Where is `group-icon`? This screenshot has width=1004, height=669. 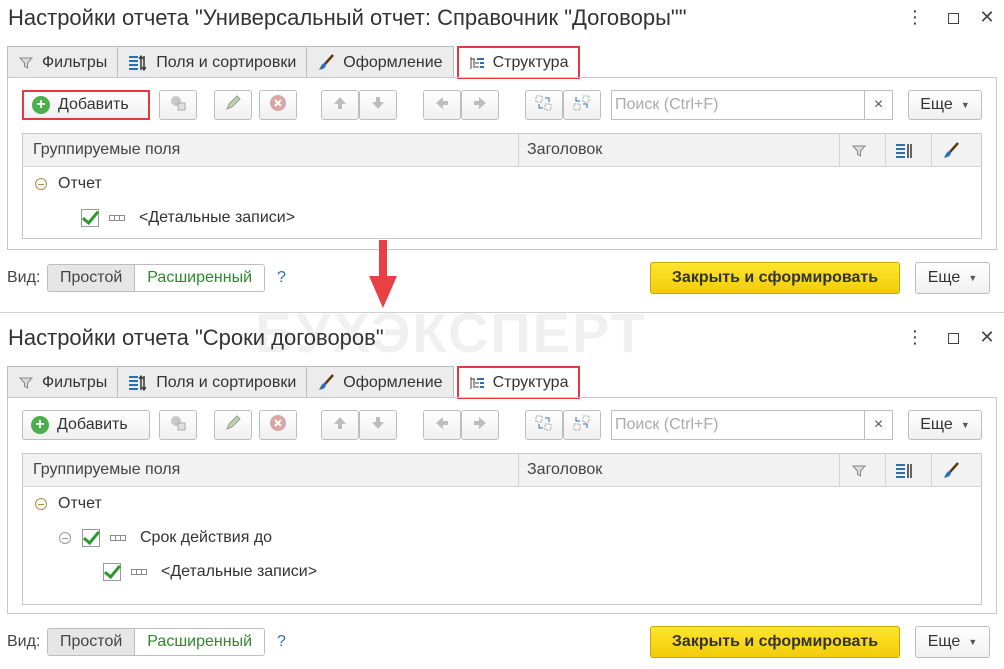
group-icon is located at coordinates (544, 105).